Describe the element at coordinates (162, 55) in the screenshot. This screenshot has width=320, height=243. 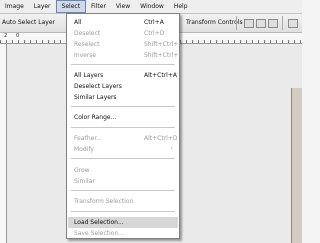
I see `menu-item-shortcut: Shift+Ctrl+I` at that location.